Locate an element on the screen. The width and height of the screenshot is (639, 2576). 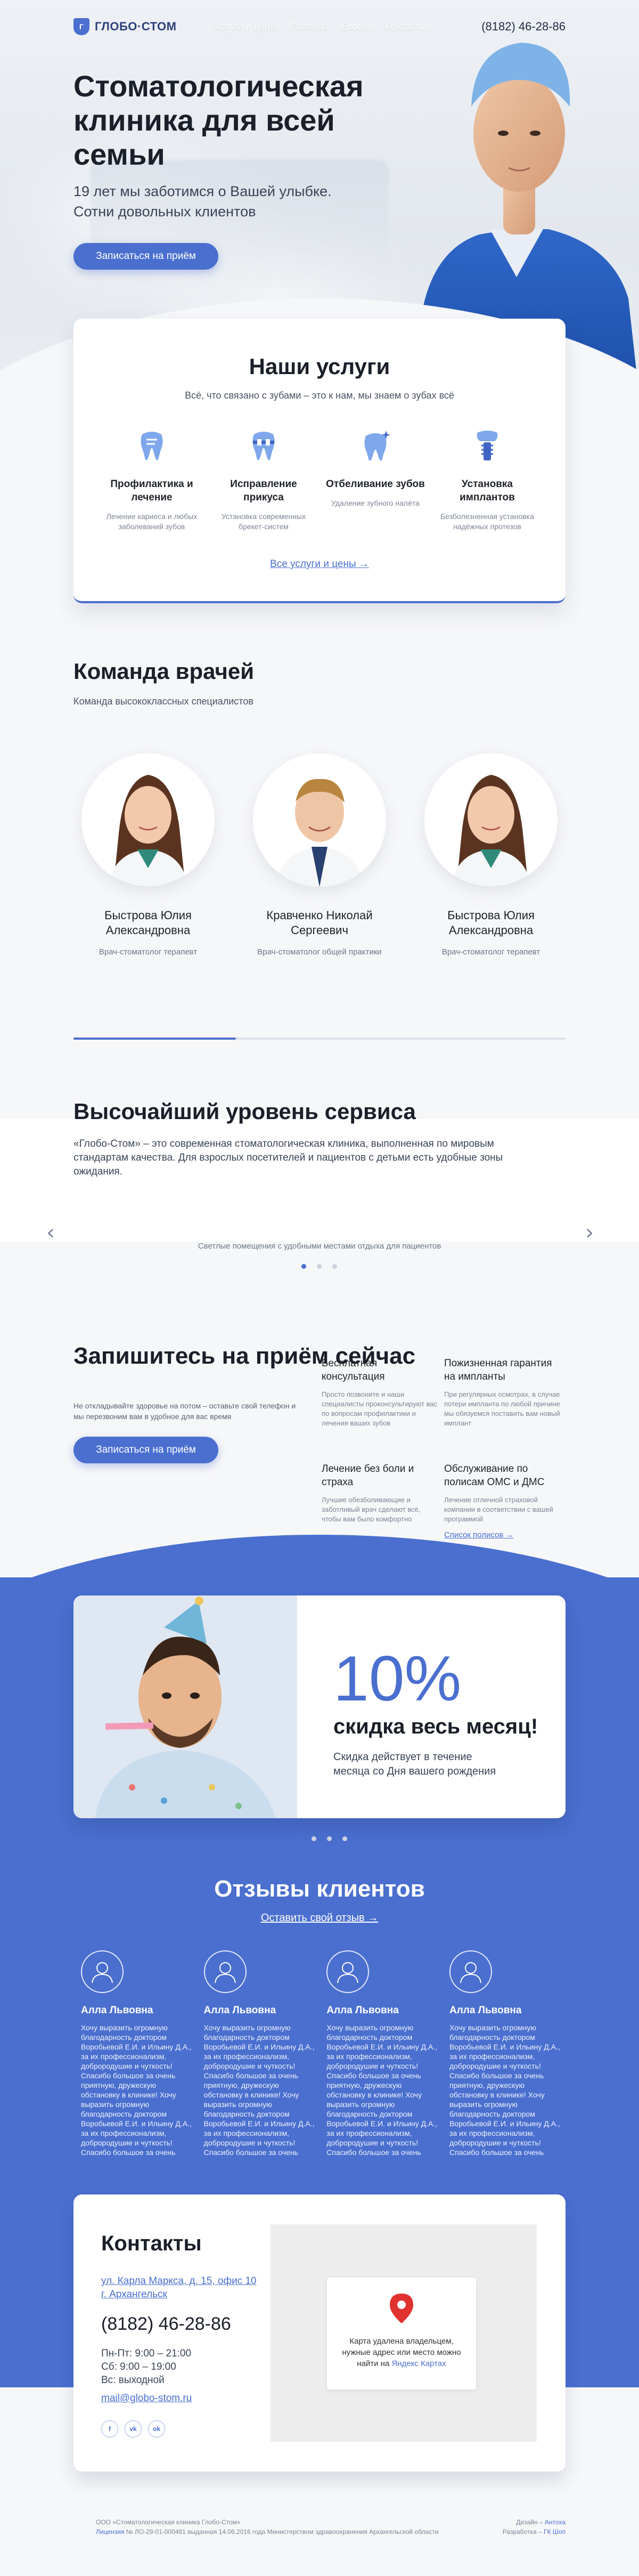
footer-dev: Разработка – ГК Шоп is located at coordinates (534, 2532).